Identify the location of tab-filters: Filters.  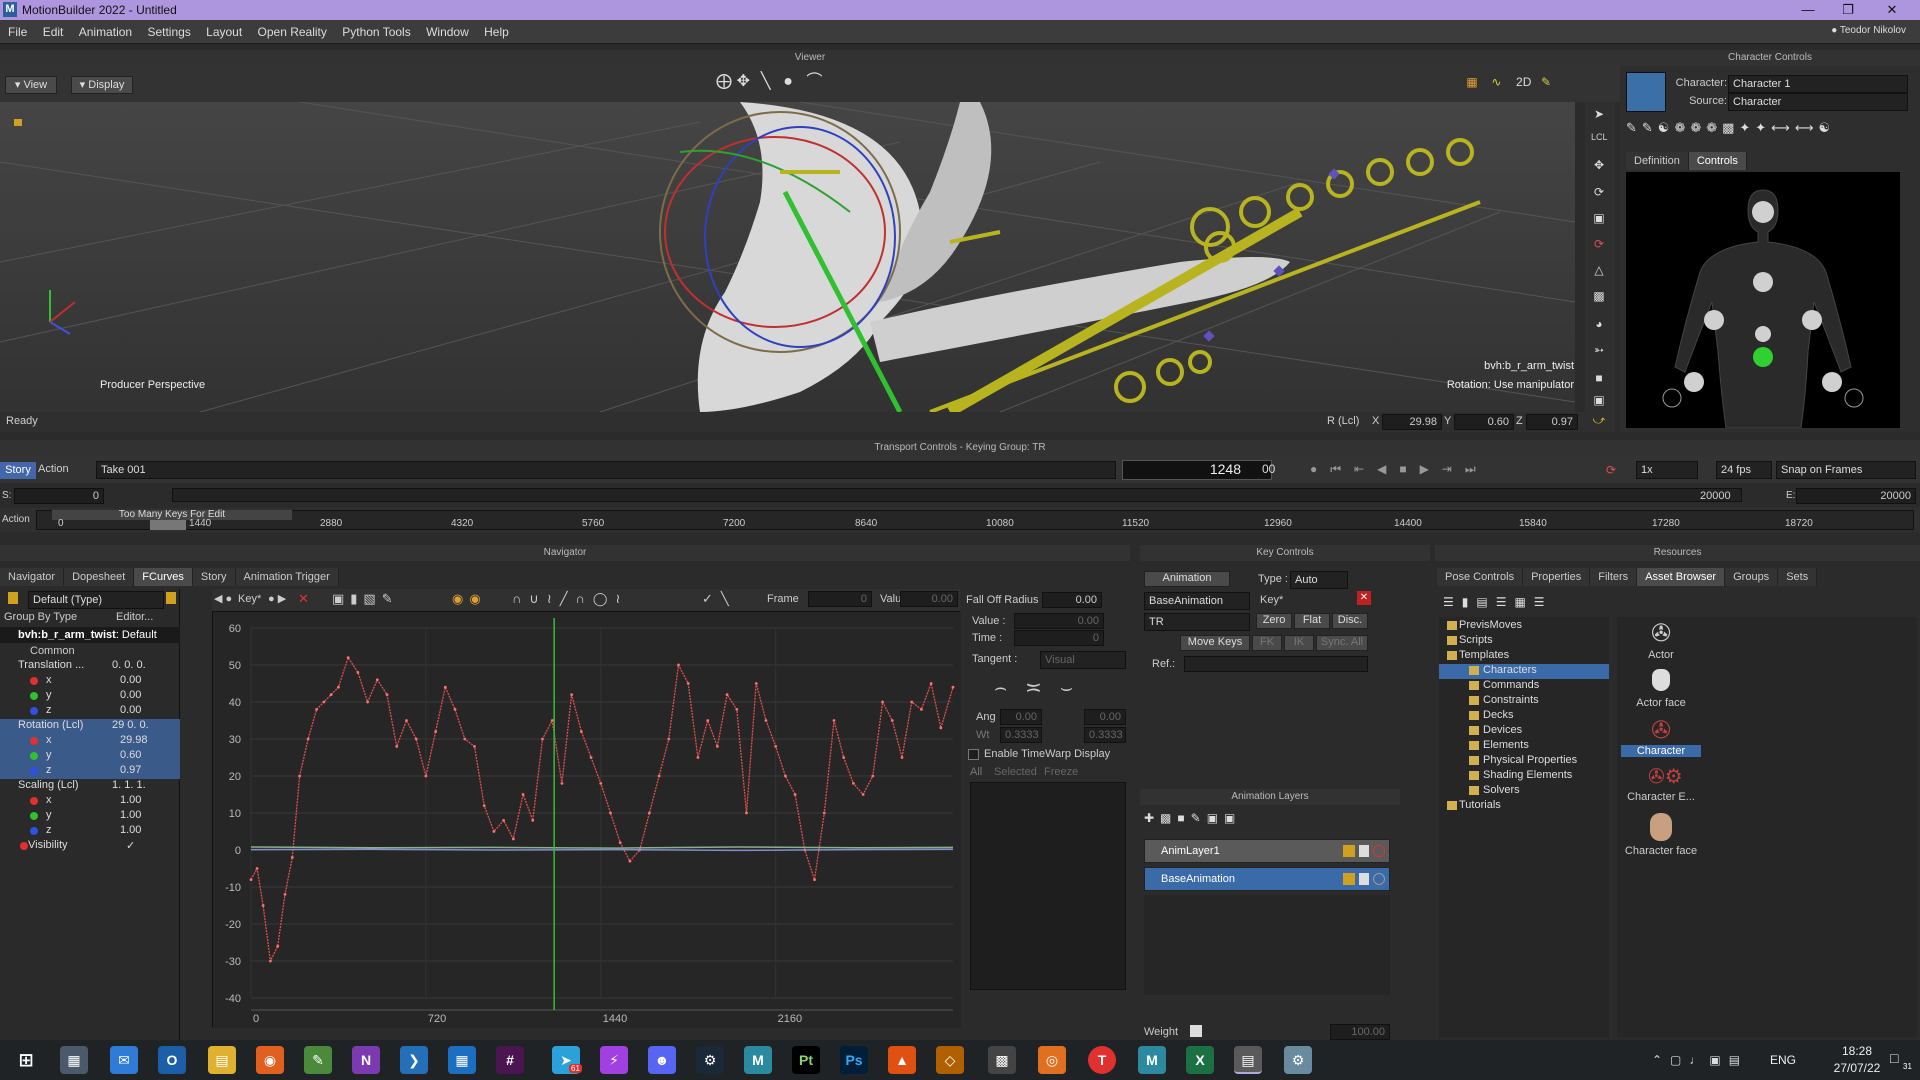
(1614, 577).